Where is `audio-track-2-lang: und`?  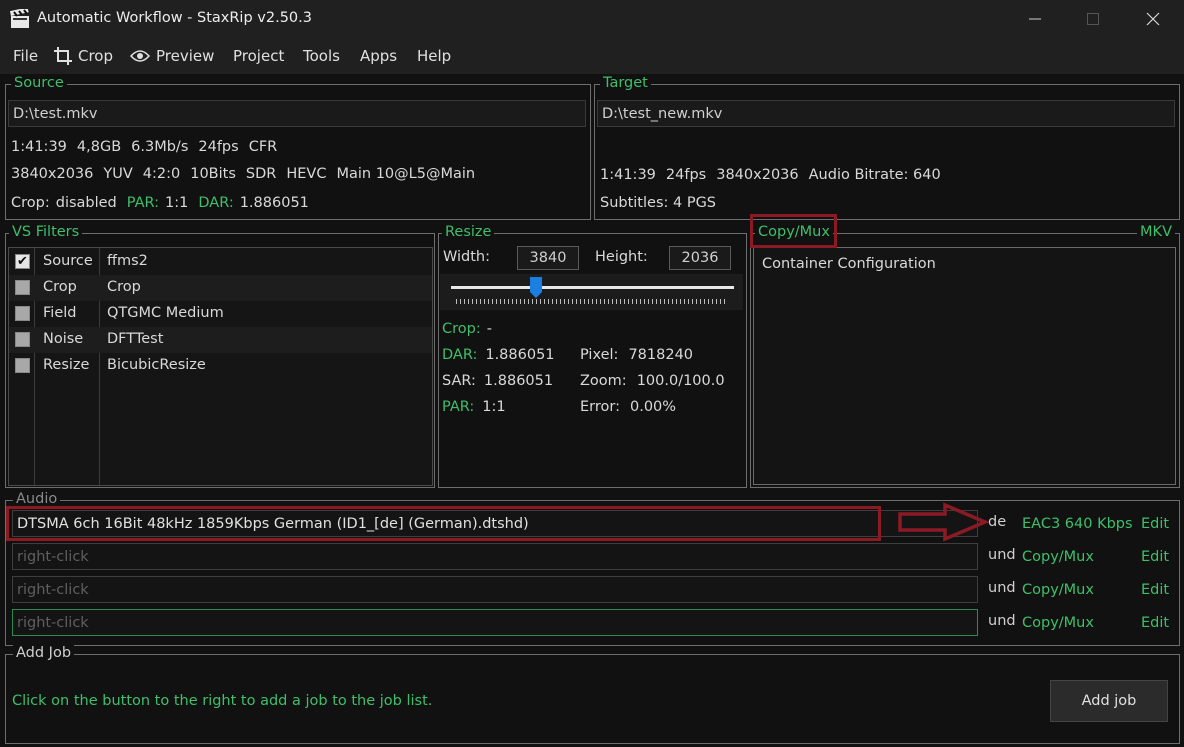
audio-track-2-lang: und is located at coordinates (1002, 555).